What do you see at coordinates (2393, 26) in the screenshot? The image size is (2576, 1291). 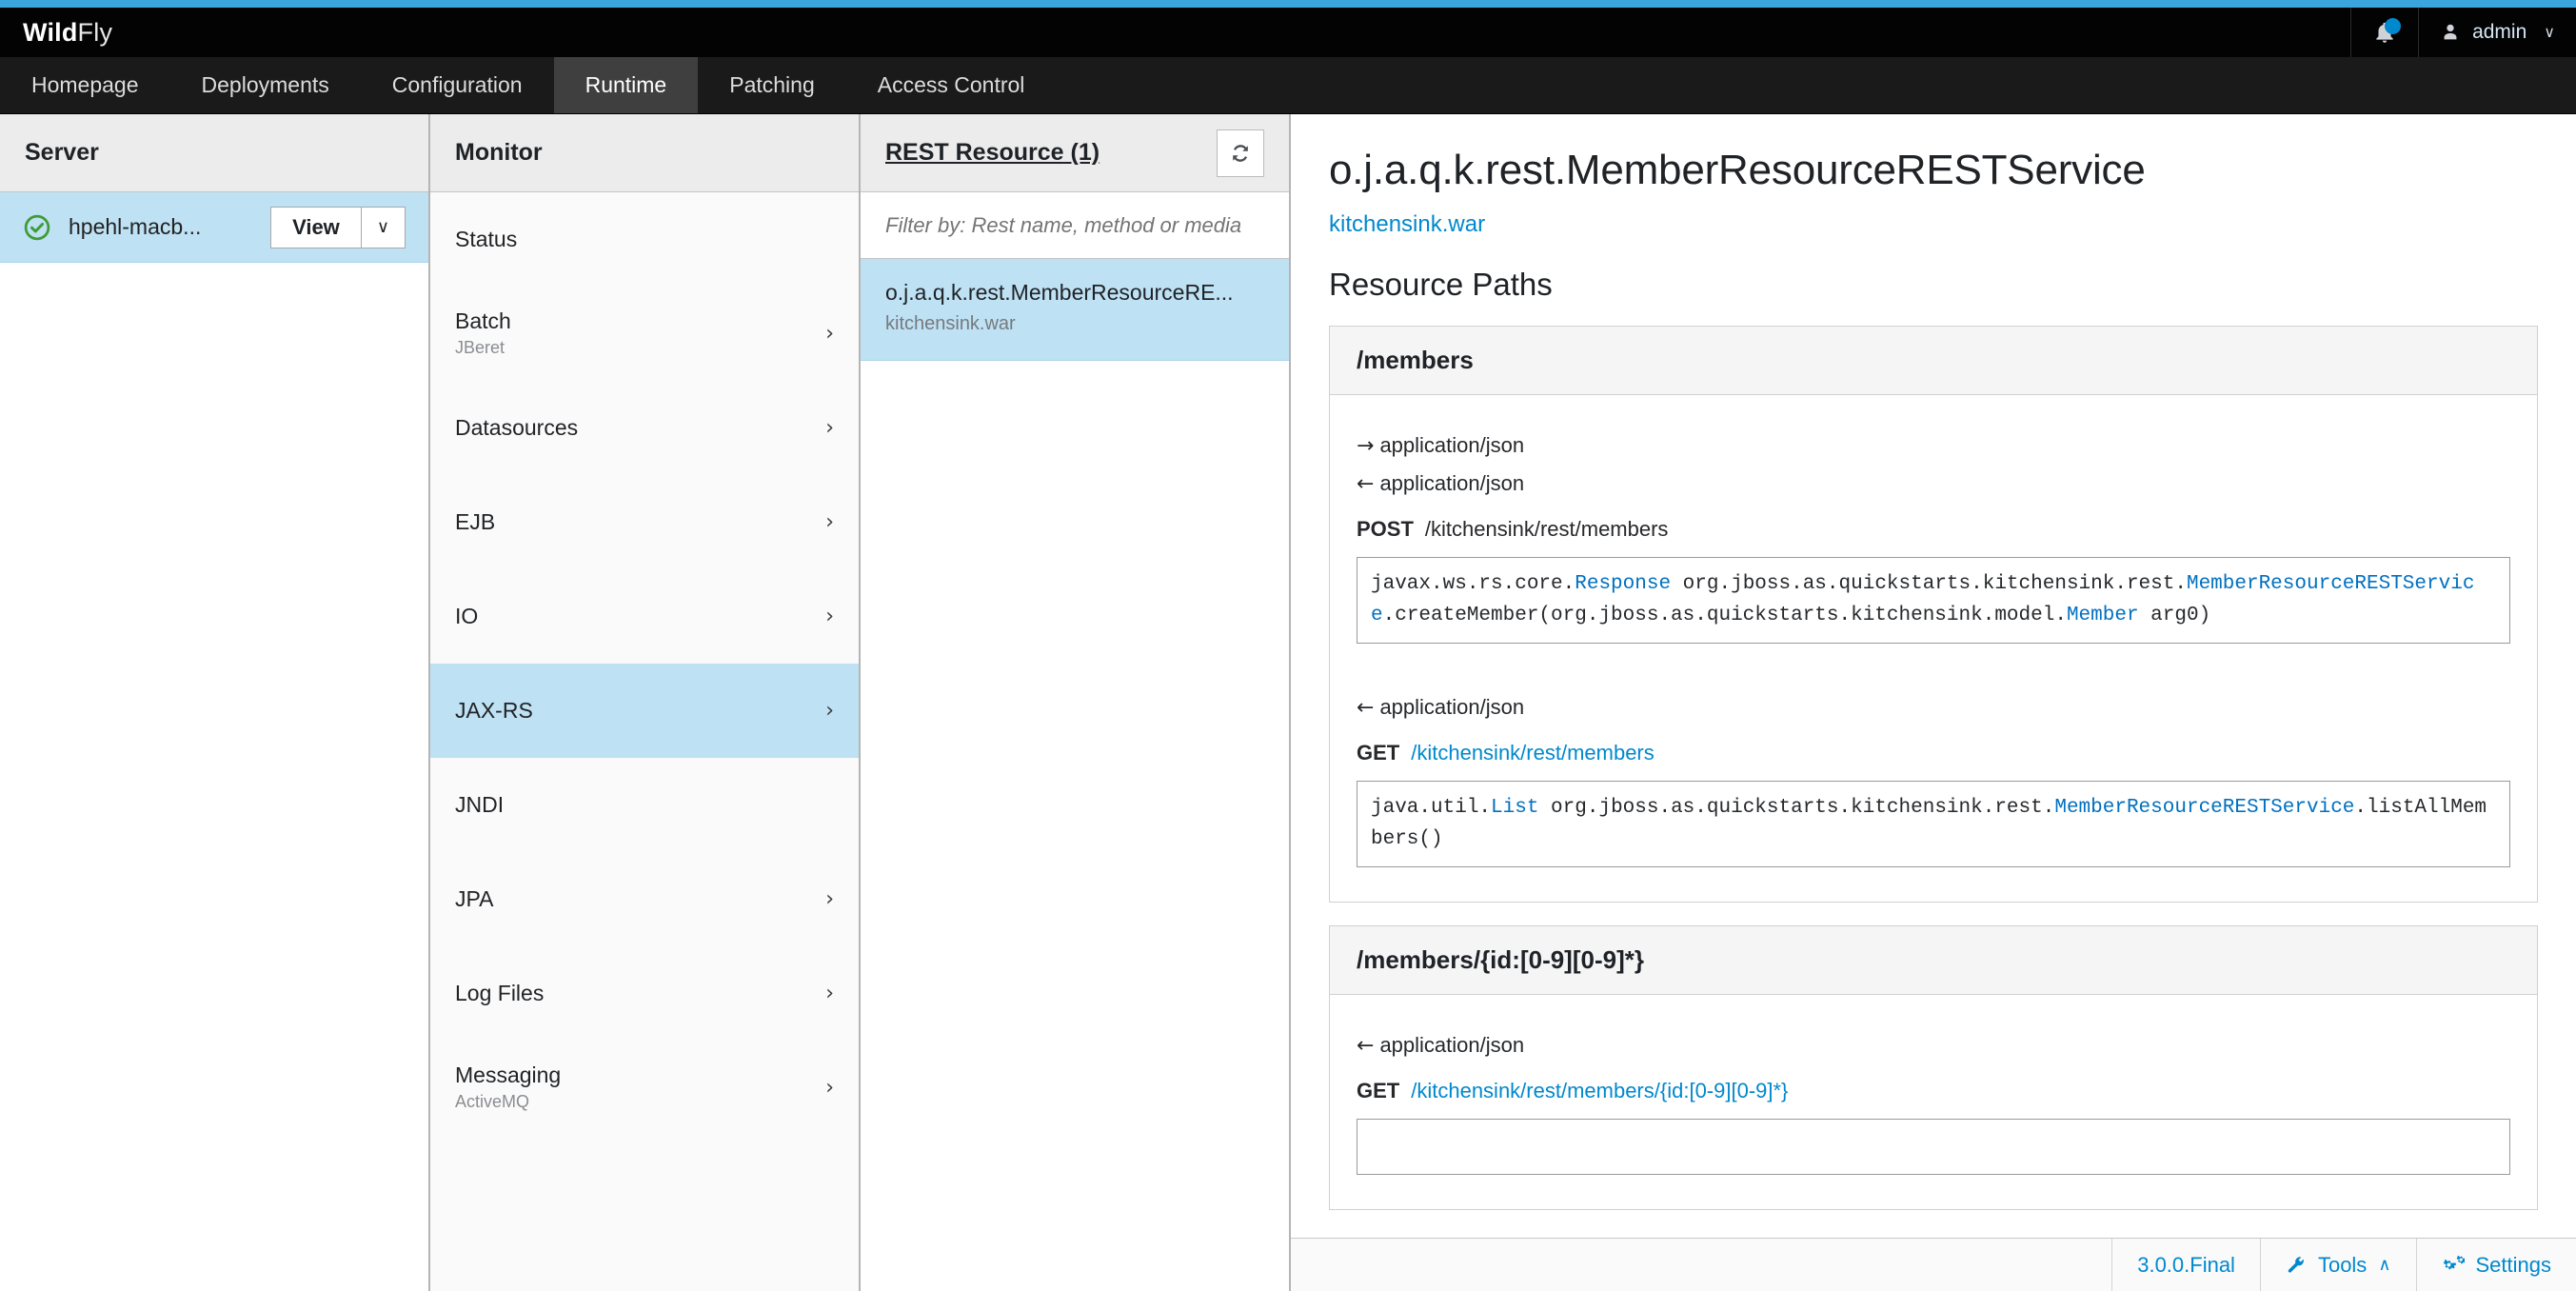 I see `notification-badge` at bounding box center [2393, 26].